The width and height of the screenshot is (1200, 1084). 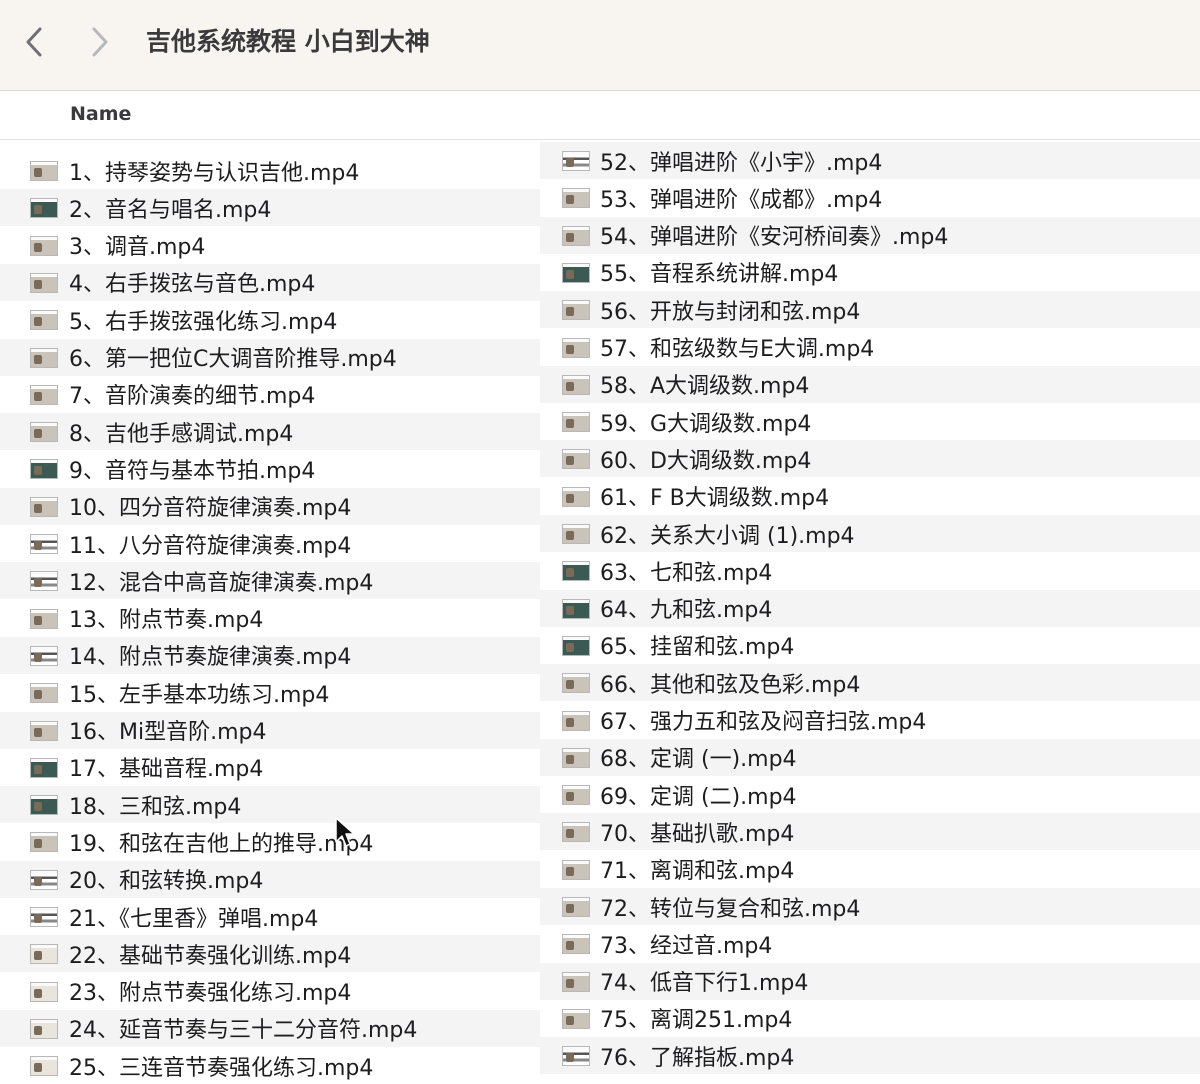 I want to click on file-row: 23、附点节奏强化练习.mp4, so click(x=270, y=991).